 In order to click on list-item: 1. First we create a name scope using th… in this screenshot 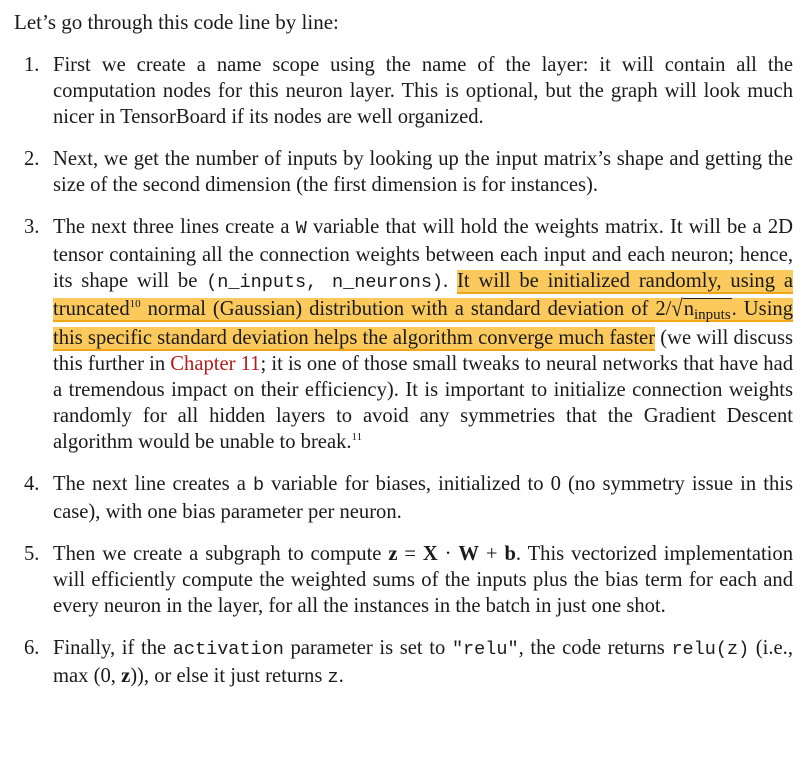, I will do `click(405, 91)`.